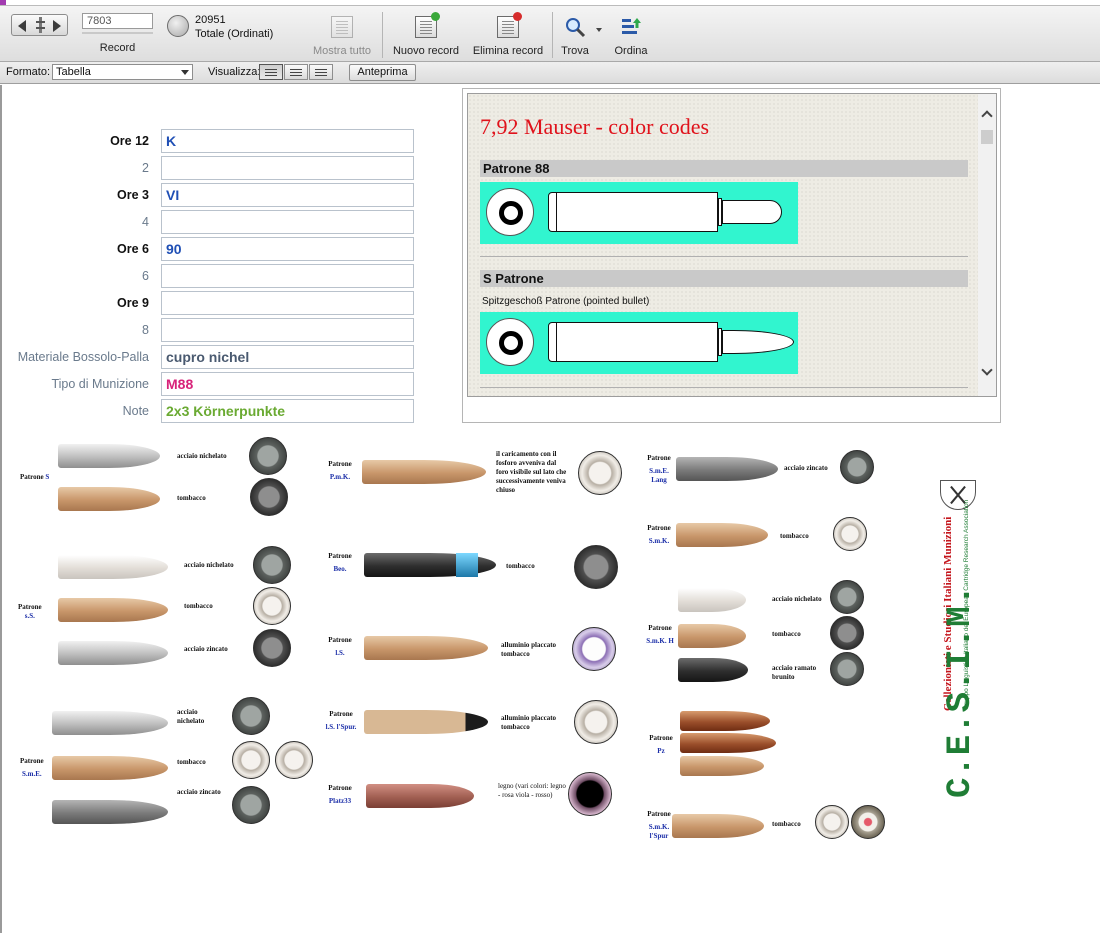  Describe the element at coordinates (178, 26) in the screenshot. I see `found-set-pie-icon` at that location.